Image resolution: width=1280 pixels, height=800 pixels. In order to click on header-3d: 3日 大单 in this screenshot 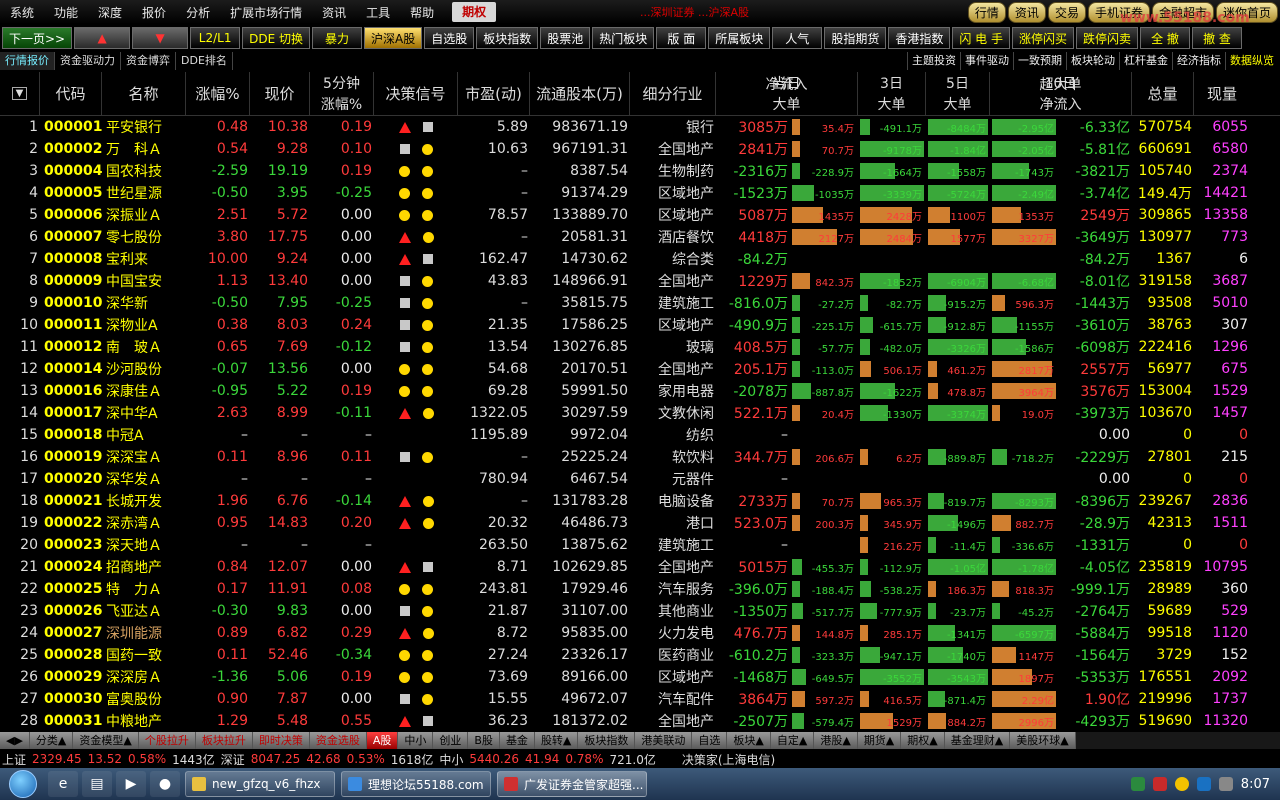, I will do `click(892, 93)`.